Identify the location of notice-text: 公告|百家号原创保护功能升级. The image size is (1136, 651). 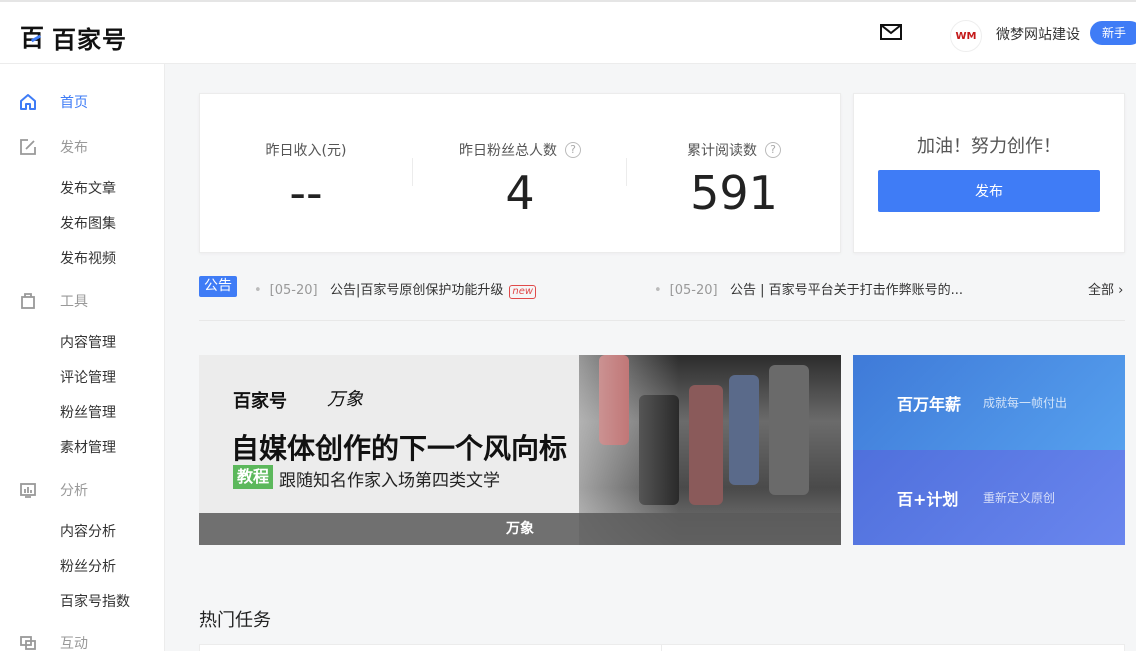
(417, 290).